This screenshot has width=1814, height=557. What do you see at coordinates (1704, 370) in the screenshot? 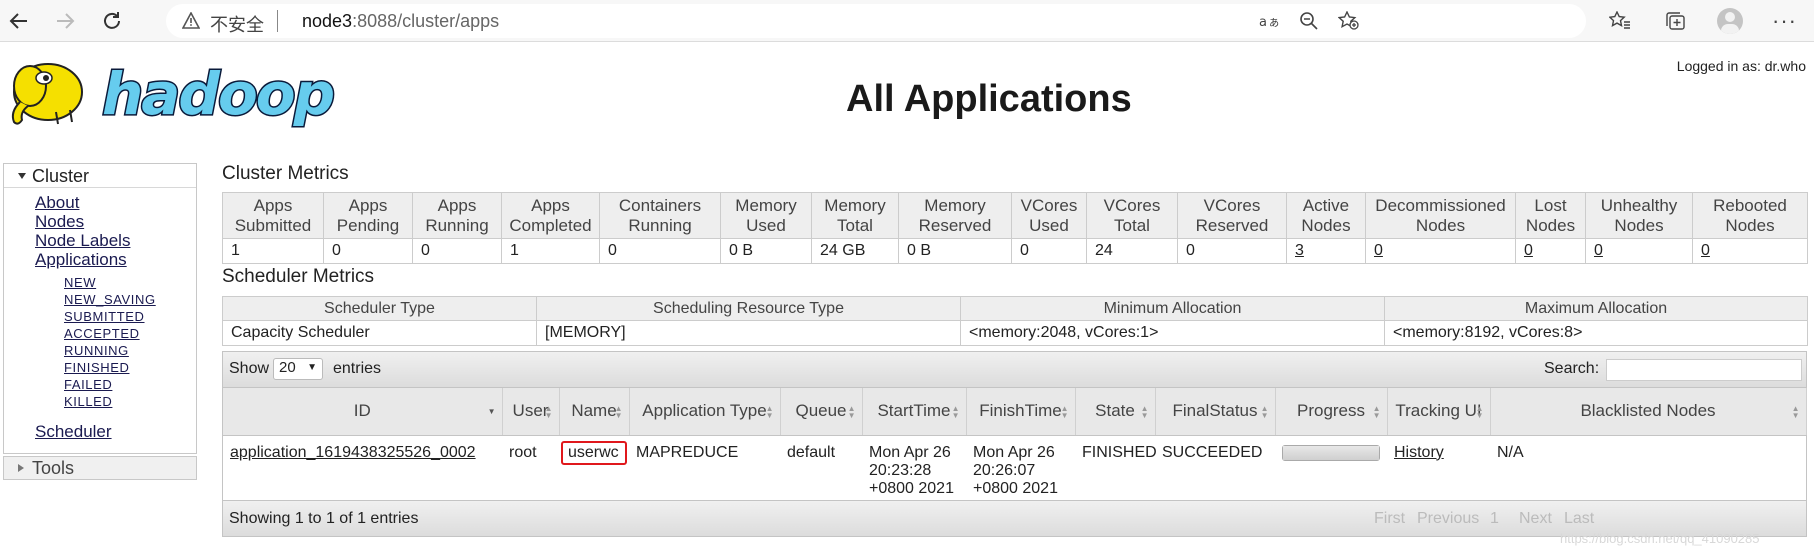
I see `search-input` at bounding box center [1704, 370].